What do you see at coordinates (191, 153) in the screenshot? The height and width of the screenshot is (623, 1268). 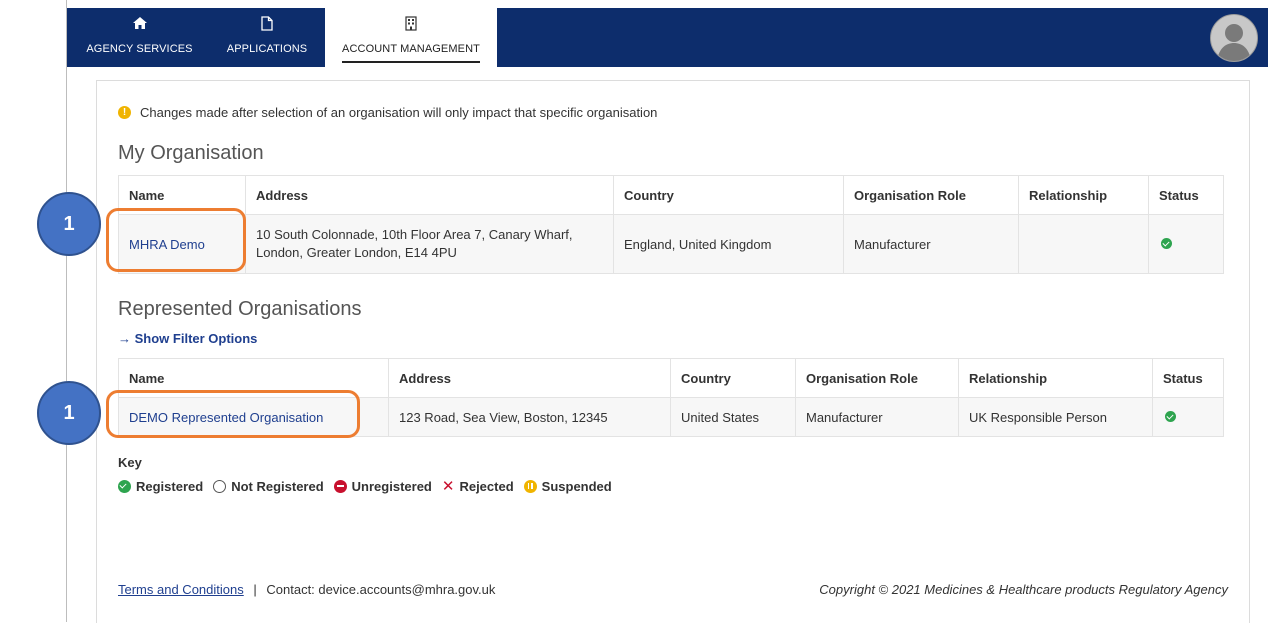 I see `my-organisation-heading: My Organisation` at bounding box center [191, 153].